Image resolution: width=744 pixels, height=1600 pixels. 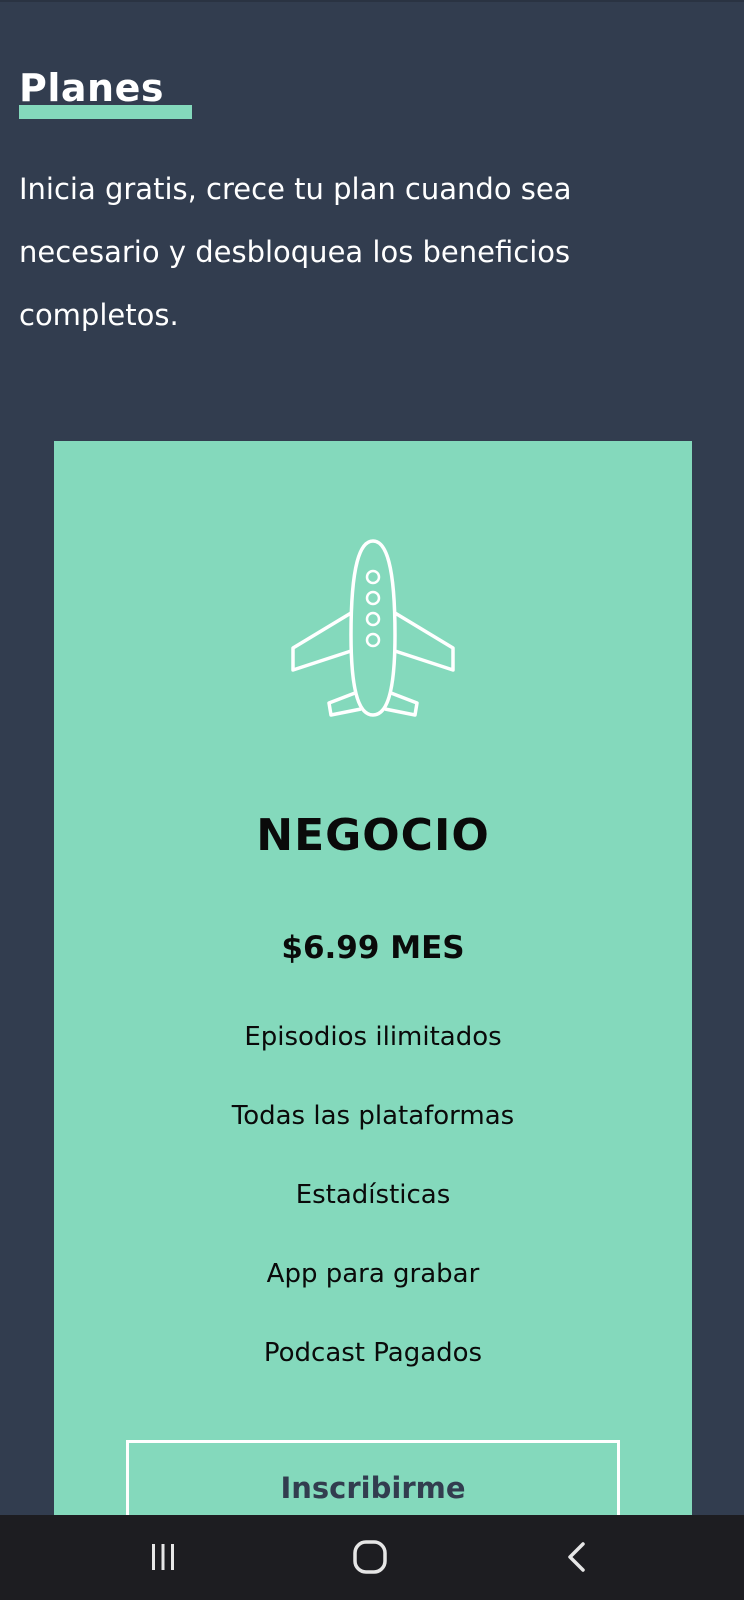 What do you see at coordinates (373, 948) in the screenshot?
I see `plan-price: $6.99 MES` at bounding box center [373, 948].